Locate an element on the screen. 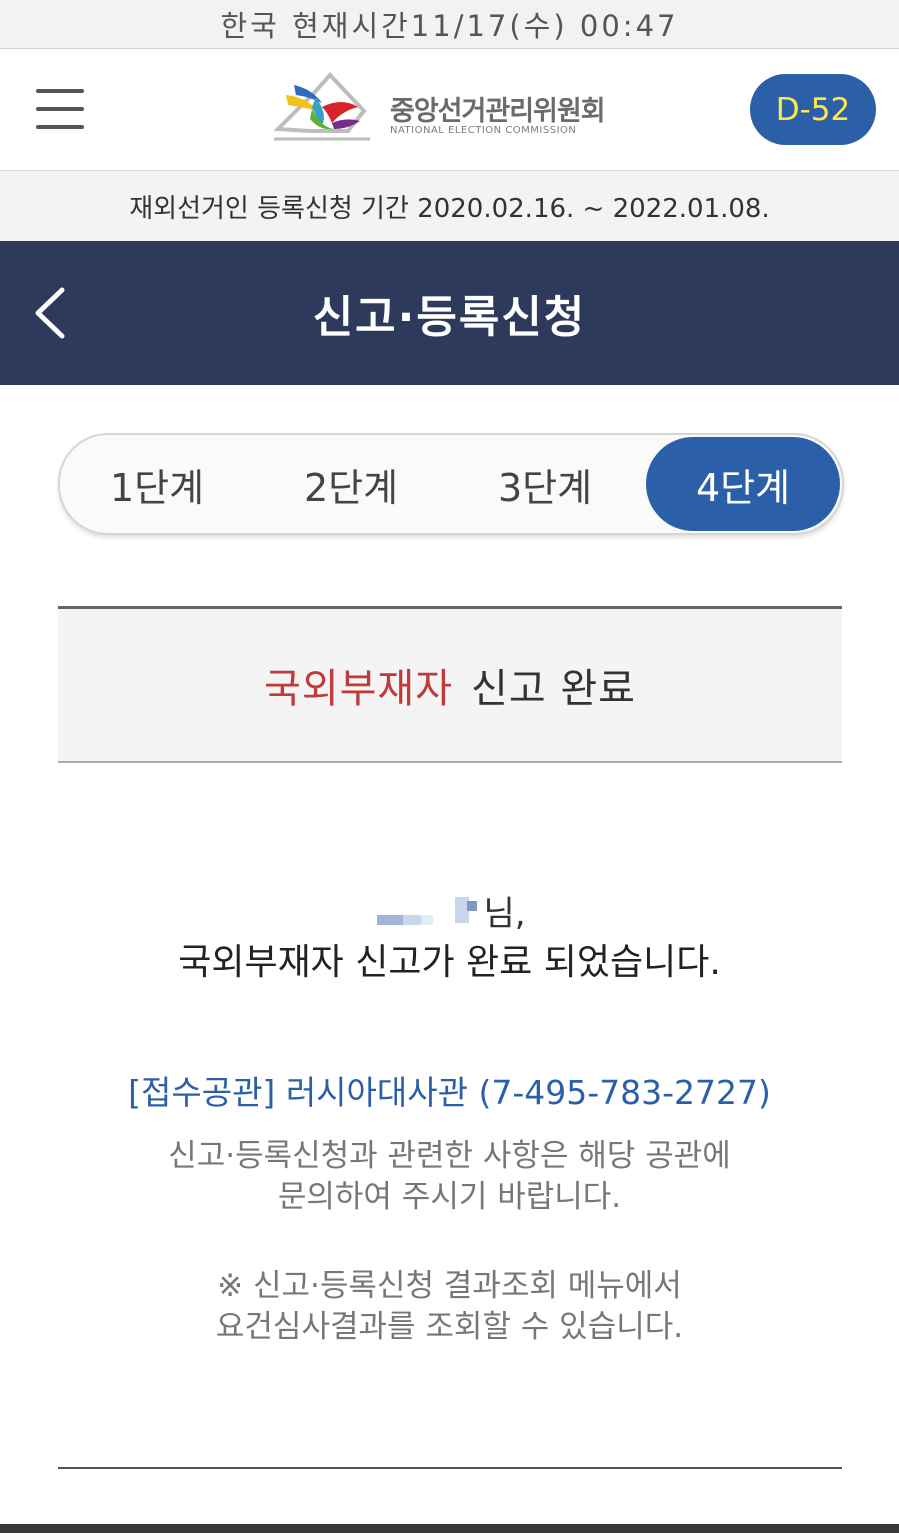 Image resolution: width=899 pixels, height=1533 pixels. result-highlight-text: 국외부재자 is located at coordinates (359, 689).